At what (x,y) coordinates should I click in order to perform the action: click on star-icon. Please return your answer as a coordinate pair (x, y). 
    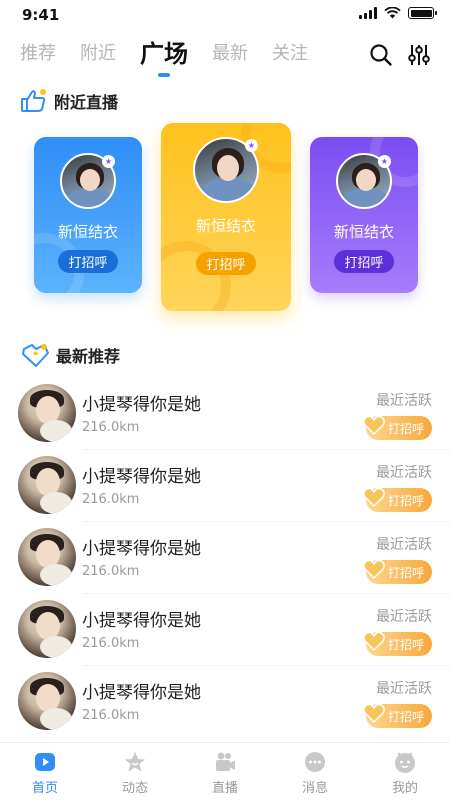
    Looking at the image, I should click on (135, 762).